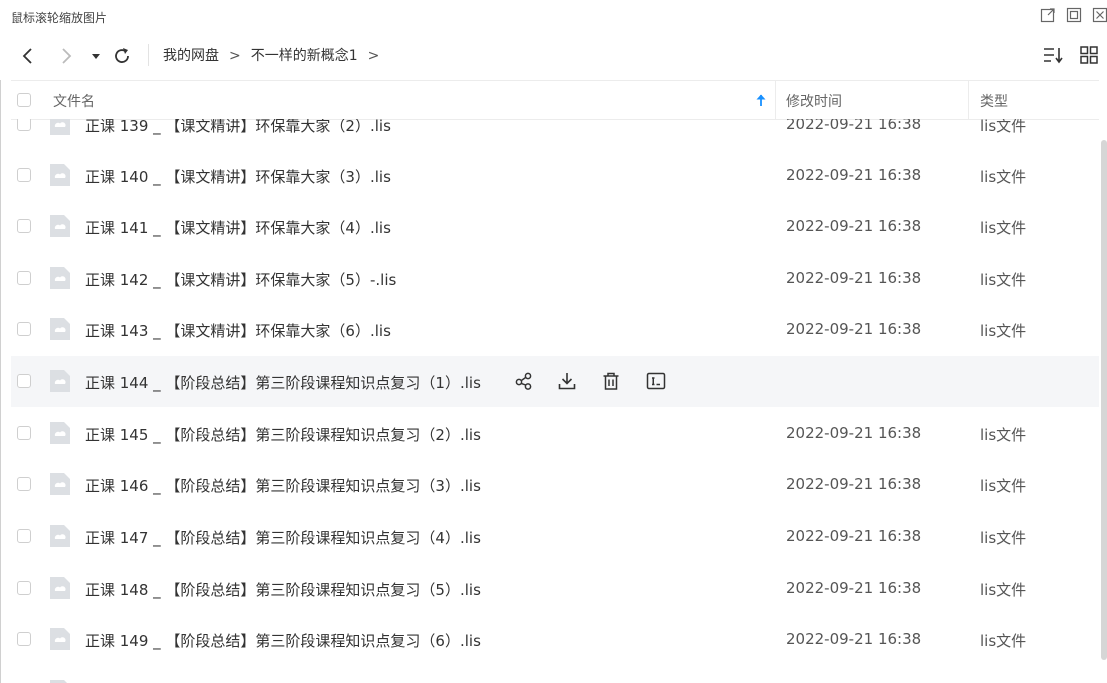 Image resolution: width=1107 pixels, height=683 pixels. Describe the element at coordinates (238, 227) in the screenshot. I see `file-name: 正课 141 _ 【课文精讲】环保靠大家（4）.lis` at that location.